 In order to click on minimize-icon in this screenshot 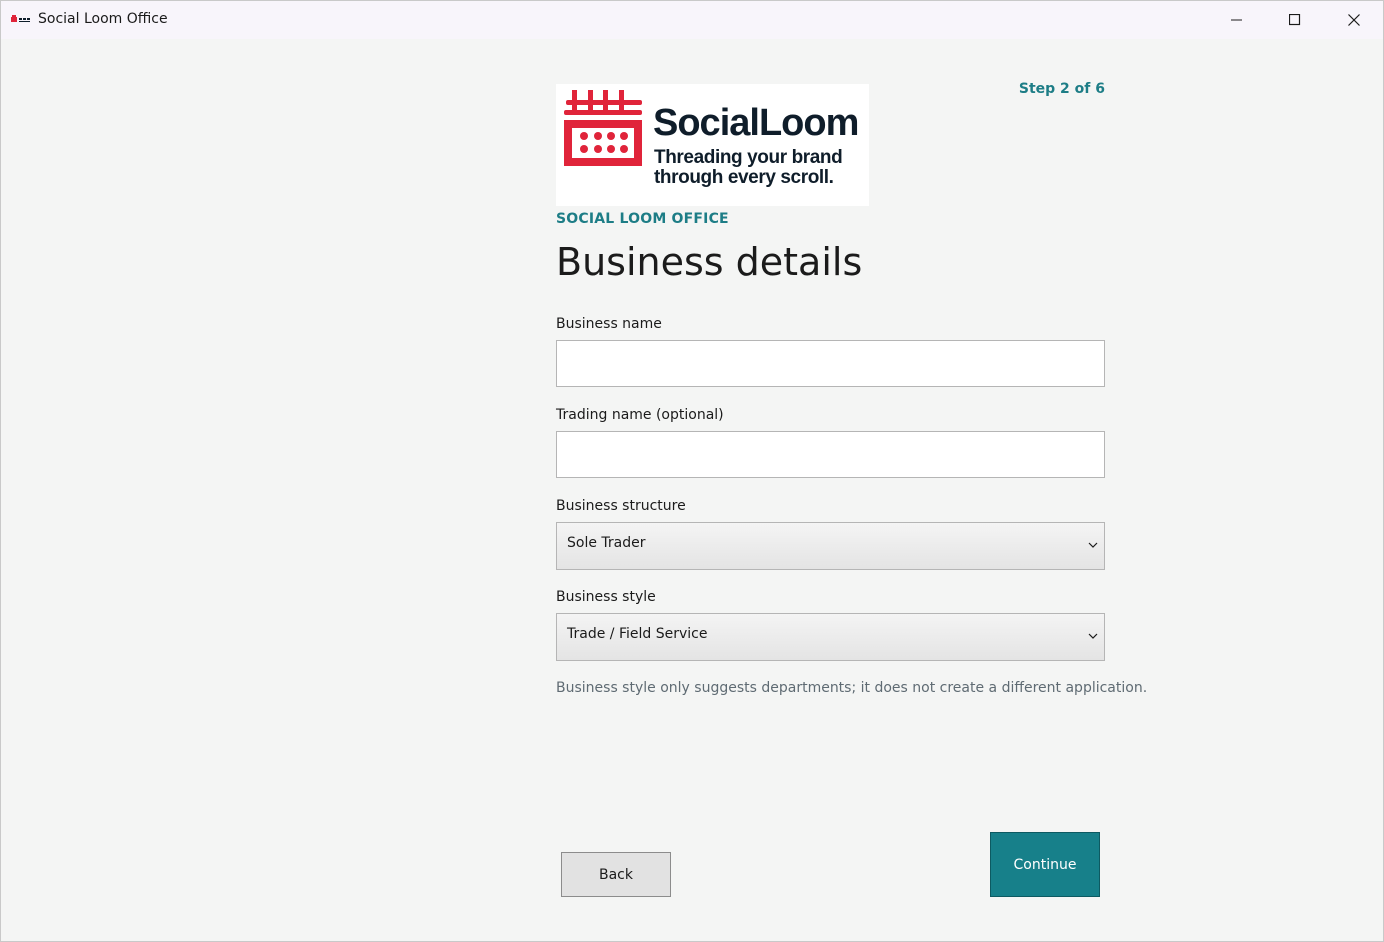, I will do `click(1236, 20)`.